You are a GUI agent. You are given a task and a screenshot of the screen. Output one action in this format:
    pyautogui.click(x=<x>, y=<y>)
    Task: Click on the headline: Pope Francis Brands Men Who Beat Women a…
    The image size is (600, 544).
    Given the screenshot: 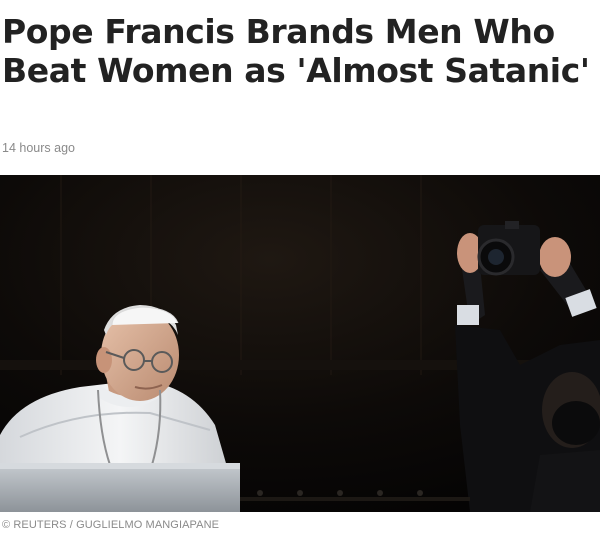 What is the action you would take?
    pyautogui.click(x=300, y=51)
    